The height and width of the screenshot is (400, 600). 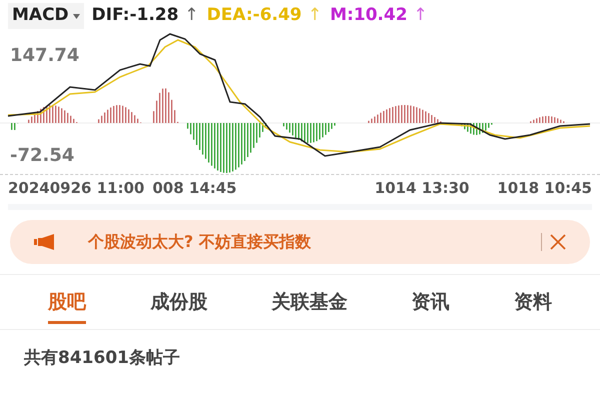 What do you see at coordinates (46, 16) in the screenshot?
I see `indicator-dropdown: MACD` at bounding box center [46, 16].